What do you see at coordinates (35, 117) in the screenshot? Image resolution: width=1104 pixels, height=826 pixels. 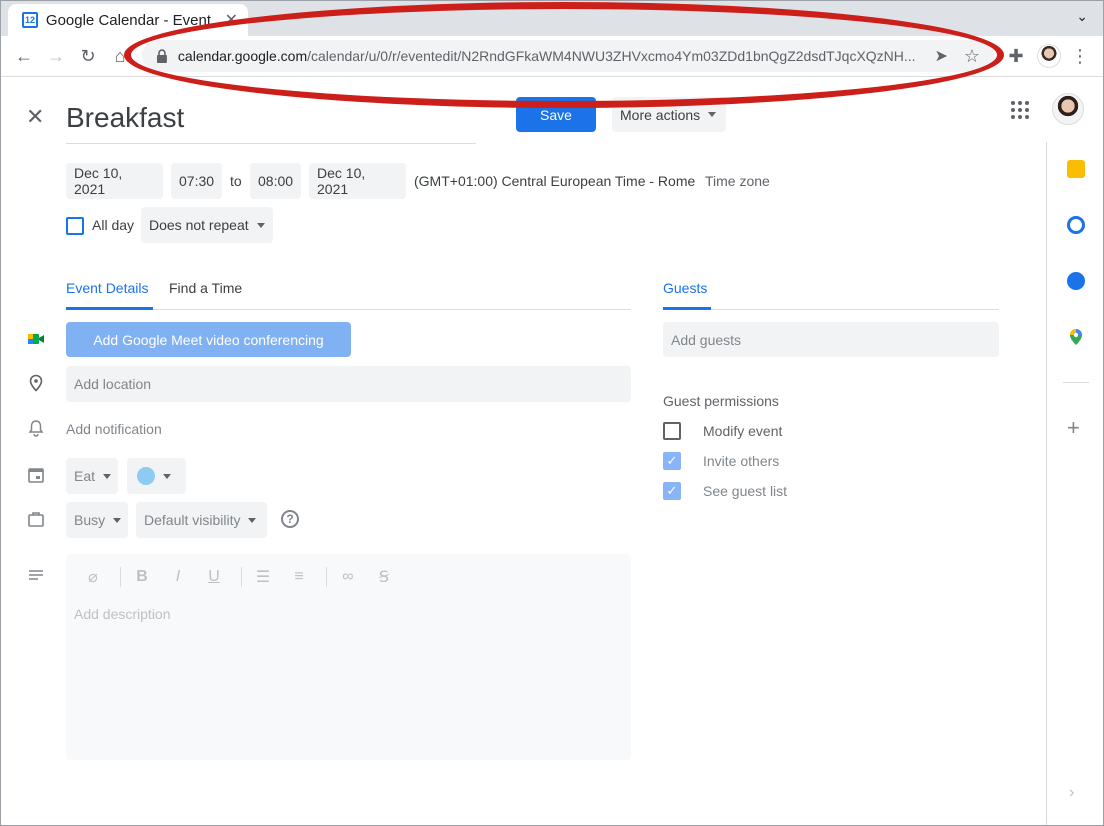 I see `close-icon: ✕` at bounding box center [35, 117].